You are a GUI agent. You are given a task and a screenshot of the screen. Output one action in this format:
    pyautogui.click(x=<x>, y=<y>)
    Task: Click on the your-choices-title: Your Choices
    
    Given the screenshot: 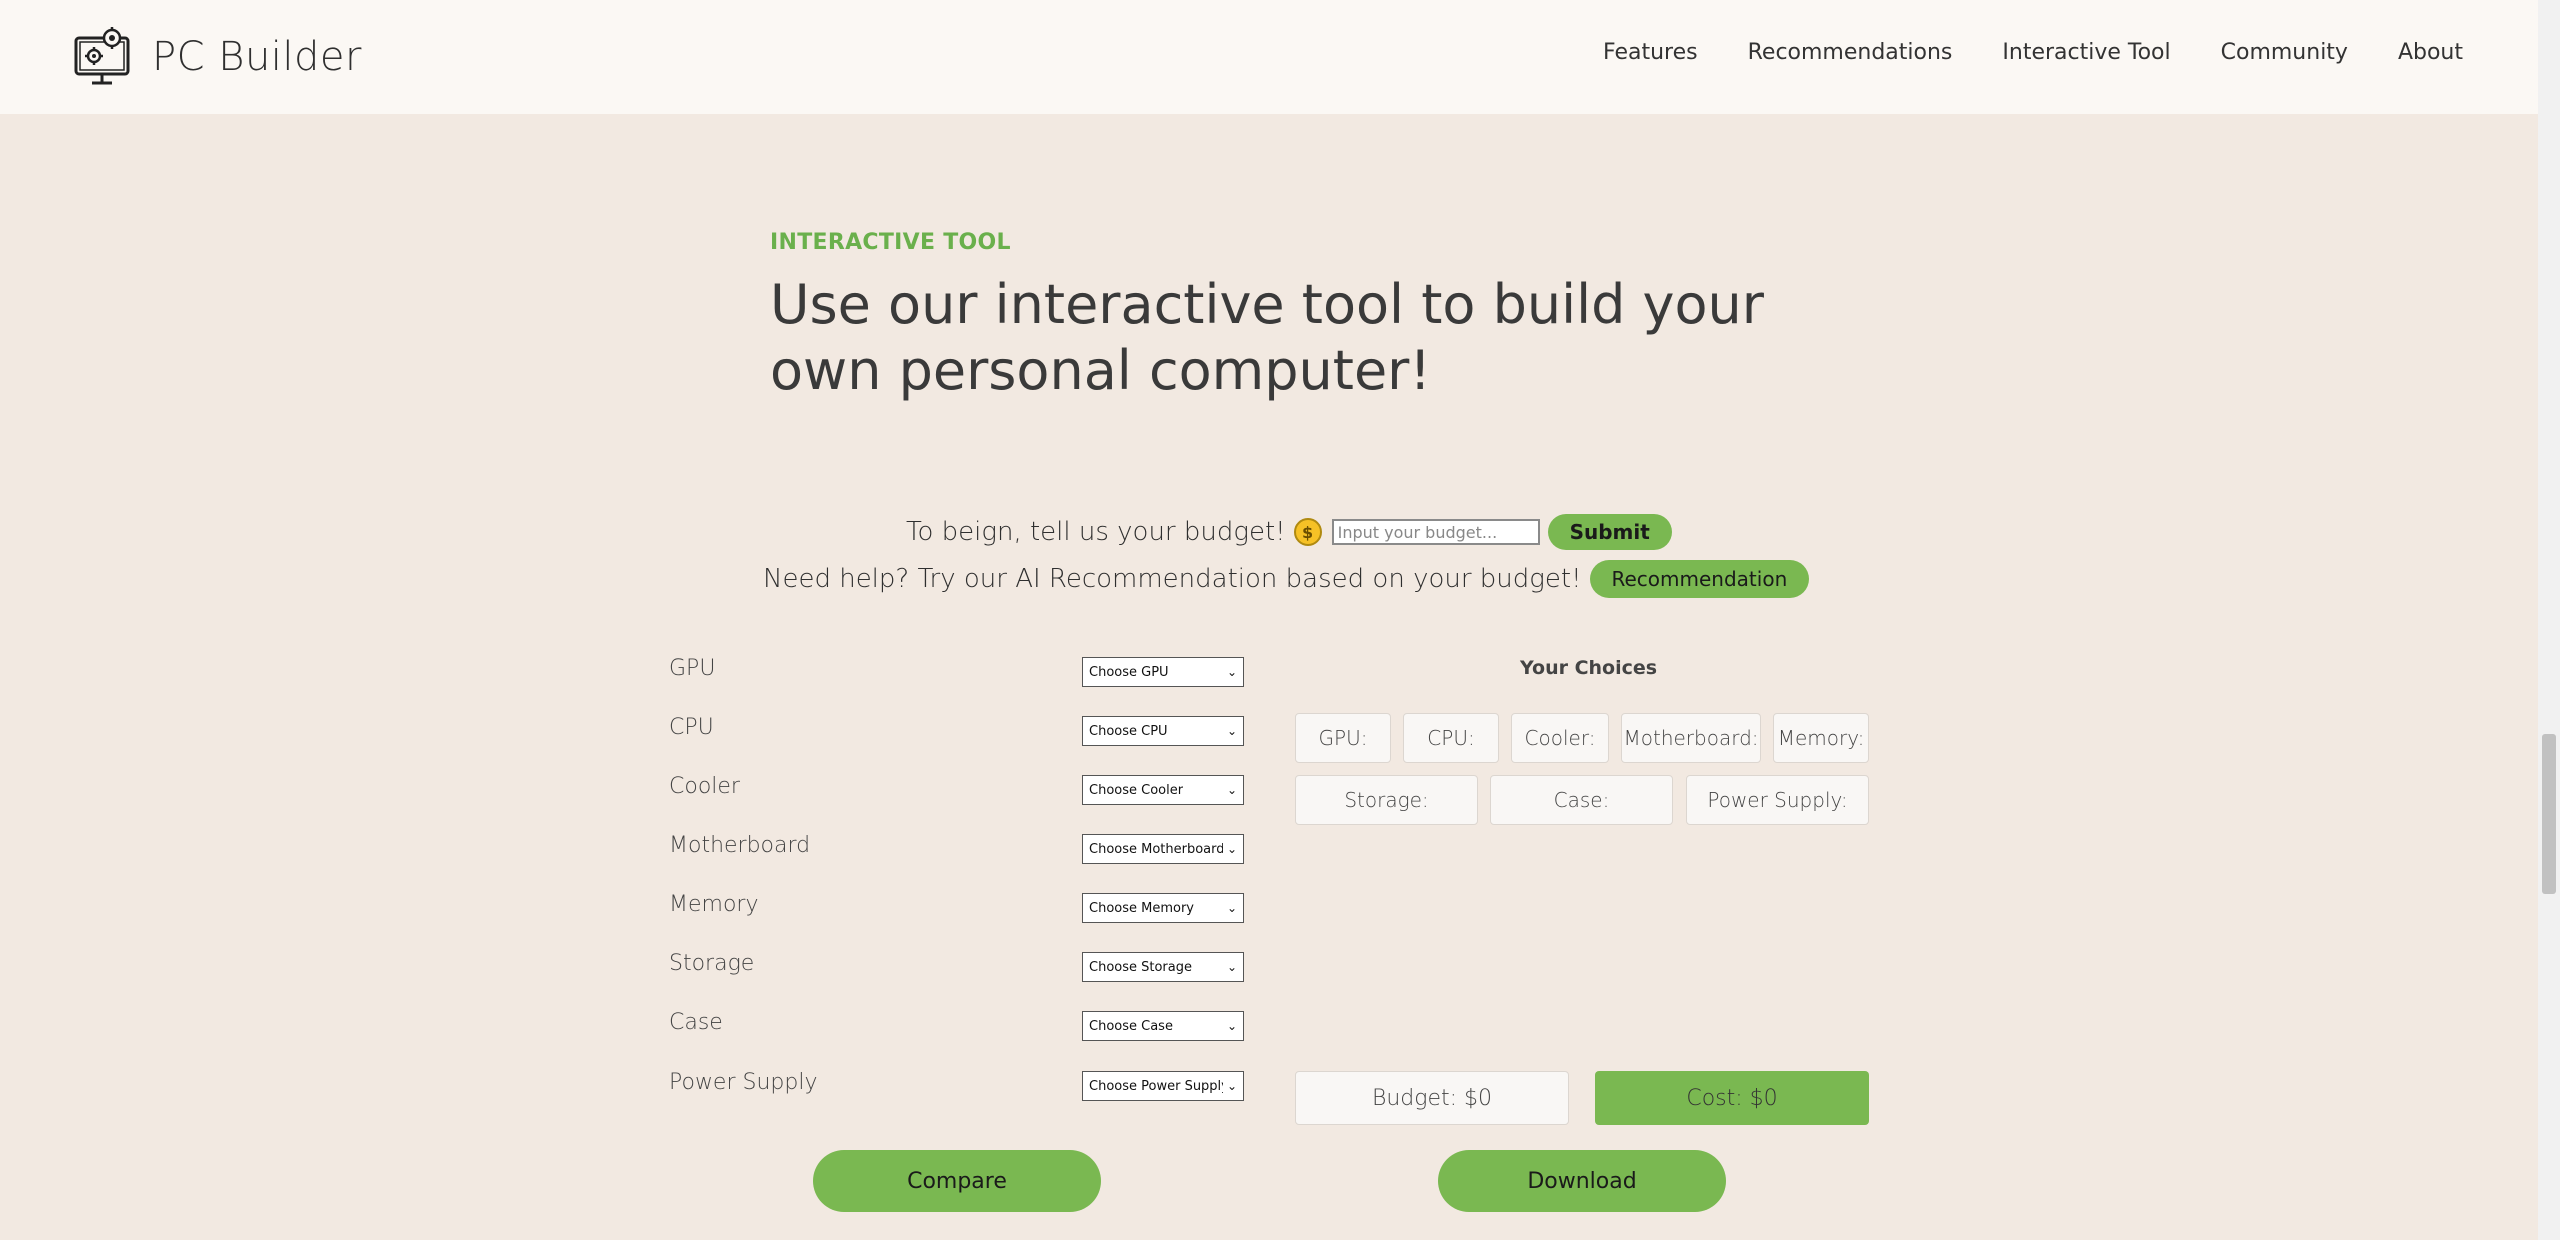 What is the action you would take?
    pyautogui.click(x=1589, y=668)
    